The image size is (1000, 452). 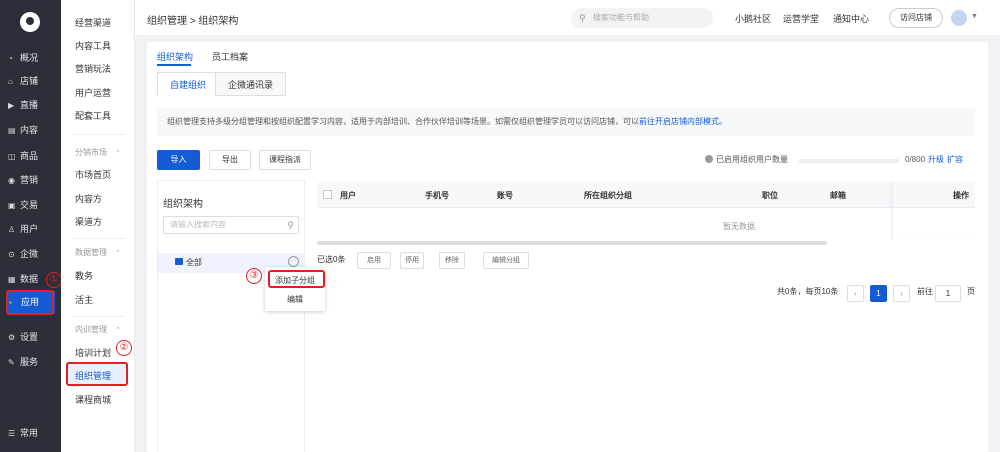 What do you see at coordinates (178, 160) in the screenshot?
I see `import-button: 导入` at bounding box center [178, 160].